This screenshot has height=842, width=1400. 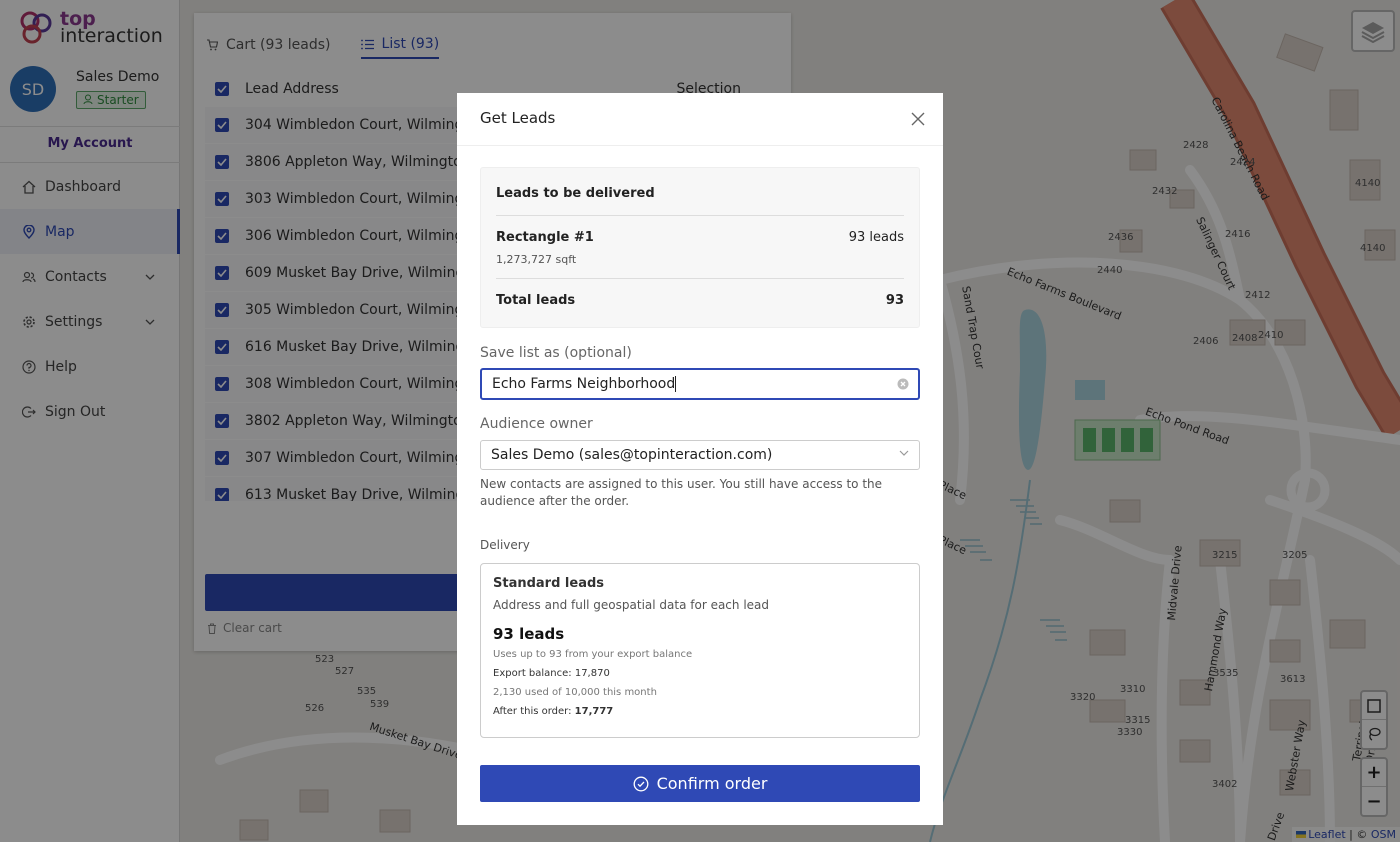 I want to click on rectangle-area: 1,273,727 sqft, so click(x=700, y=262).